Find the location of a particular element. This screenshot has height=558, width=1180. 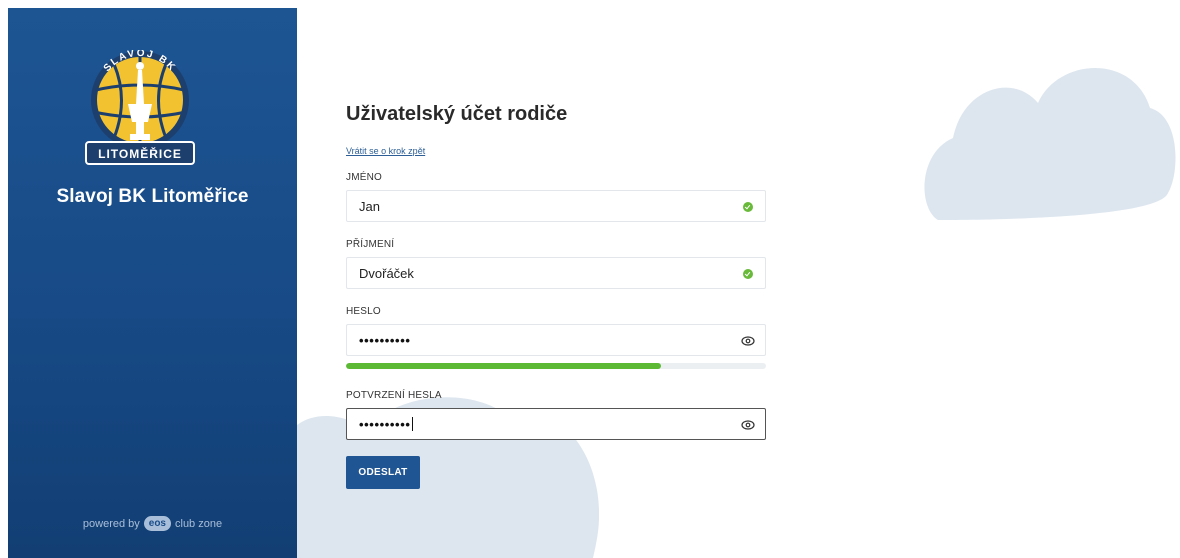

password-strength-bar is located at coordinates (556, 366).